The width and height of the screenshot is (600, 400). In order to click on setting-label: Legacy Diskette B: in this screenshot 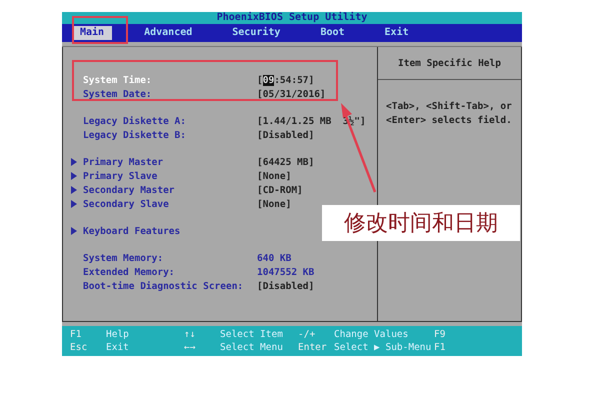, I will do `click(170, 135)`.